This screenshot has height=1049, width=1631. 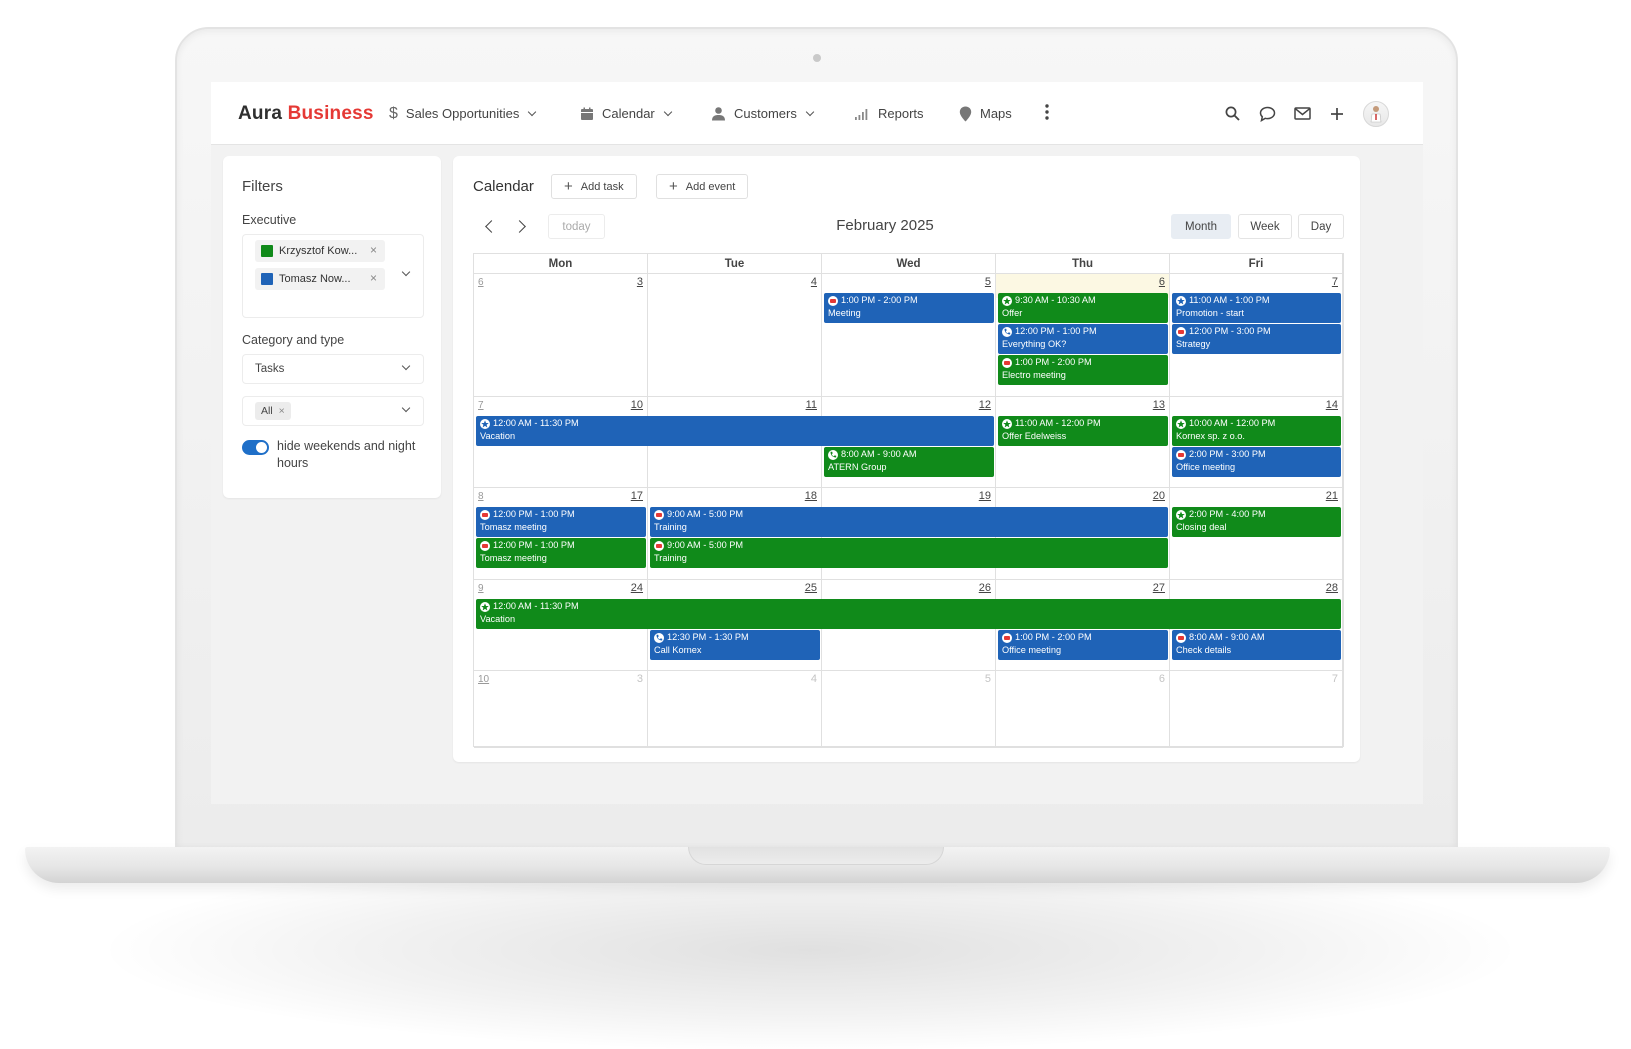 What do you see at coordinates (255, 447) in the screenshot?
I see `hide-weekends-toggle` at bounding box center [255, 447].